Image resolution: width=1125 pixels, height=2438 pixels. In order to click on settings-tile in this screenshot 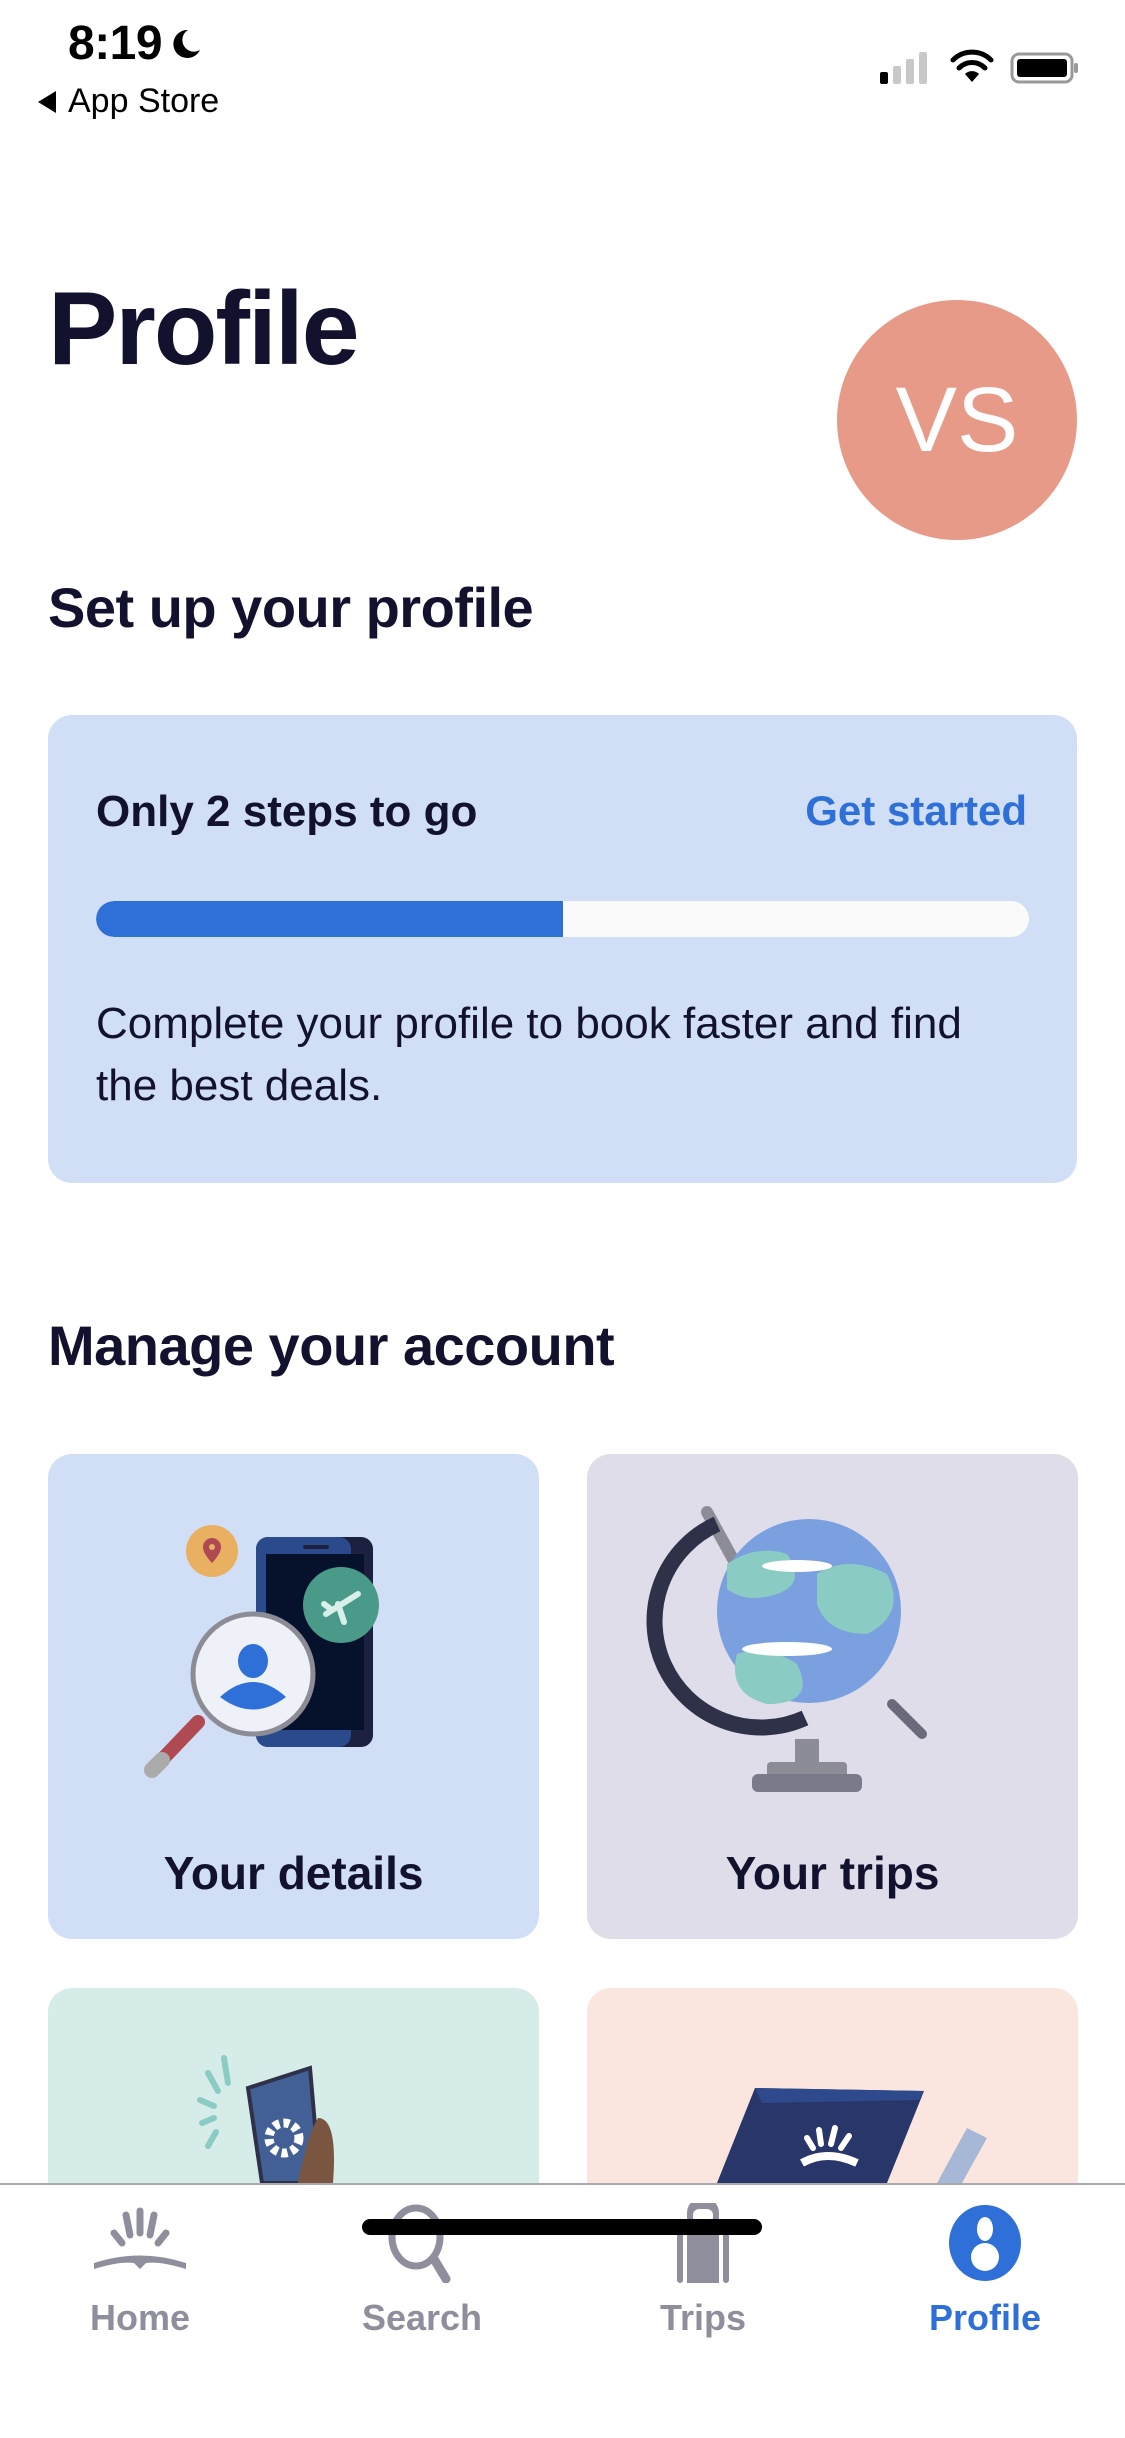, I will do `click(293, 2085)`.